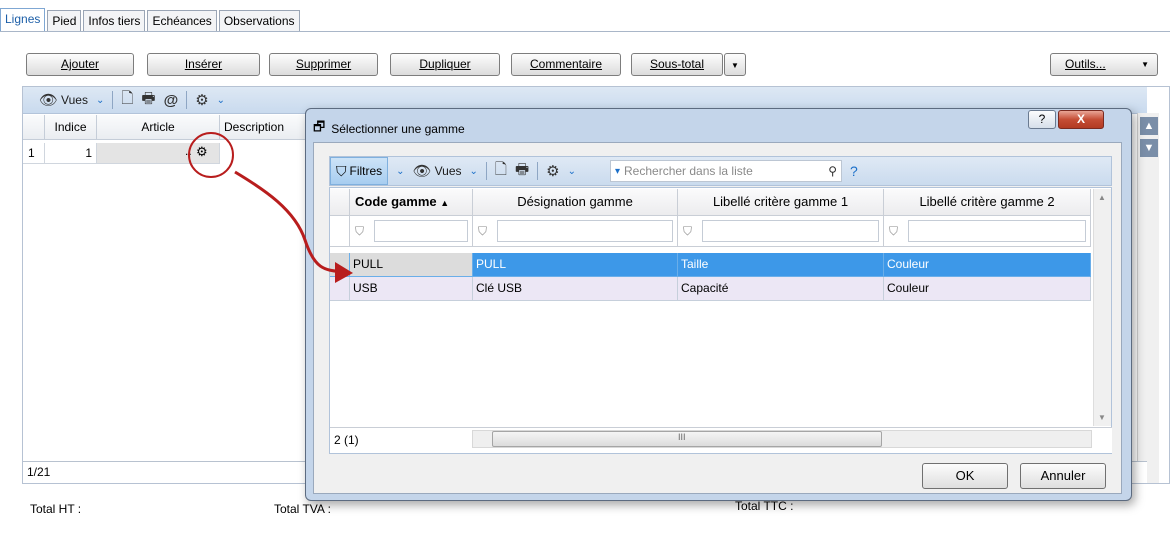  Describe the element at coordinates (411, 289) in the screenshot. I see `cell-code: USB` at that location.